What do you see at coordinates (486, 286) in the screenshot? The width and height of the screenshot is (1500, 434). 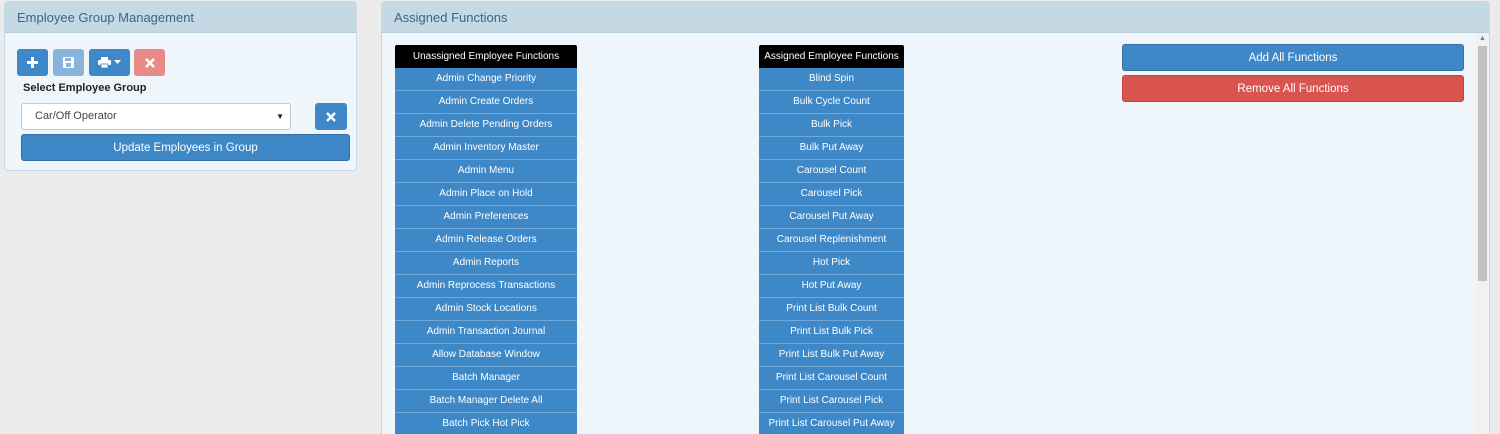 I see `function-list-item: Admin Reprocess Transactions` at bounding box center [486, 286].